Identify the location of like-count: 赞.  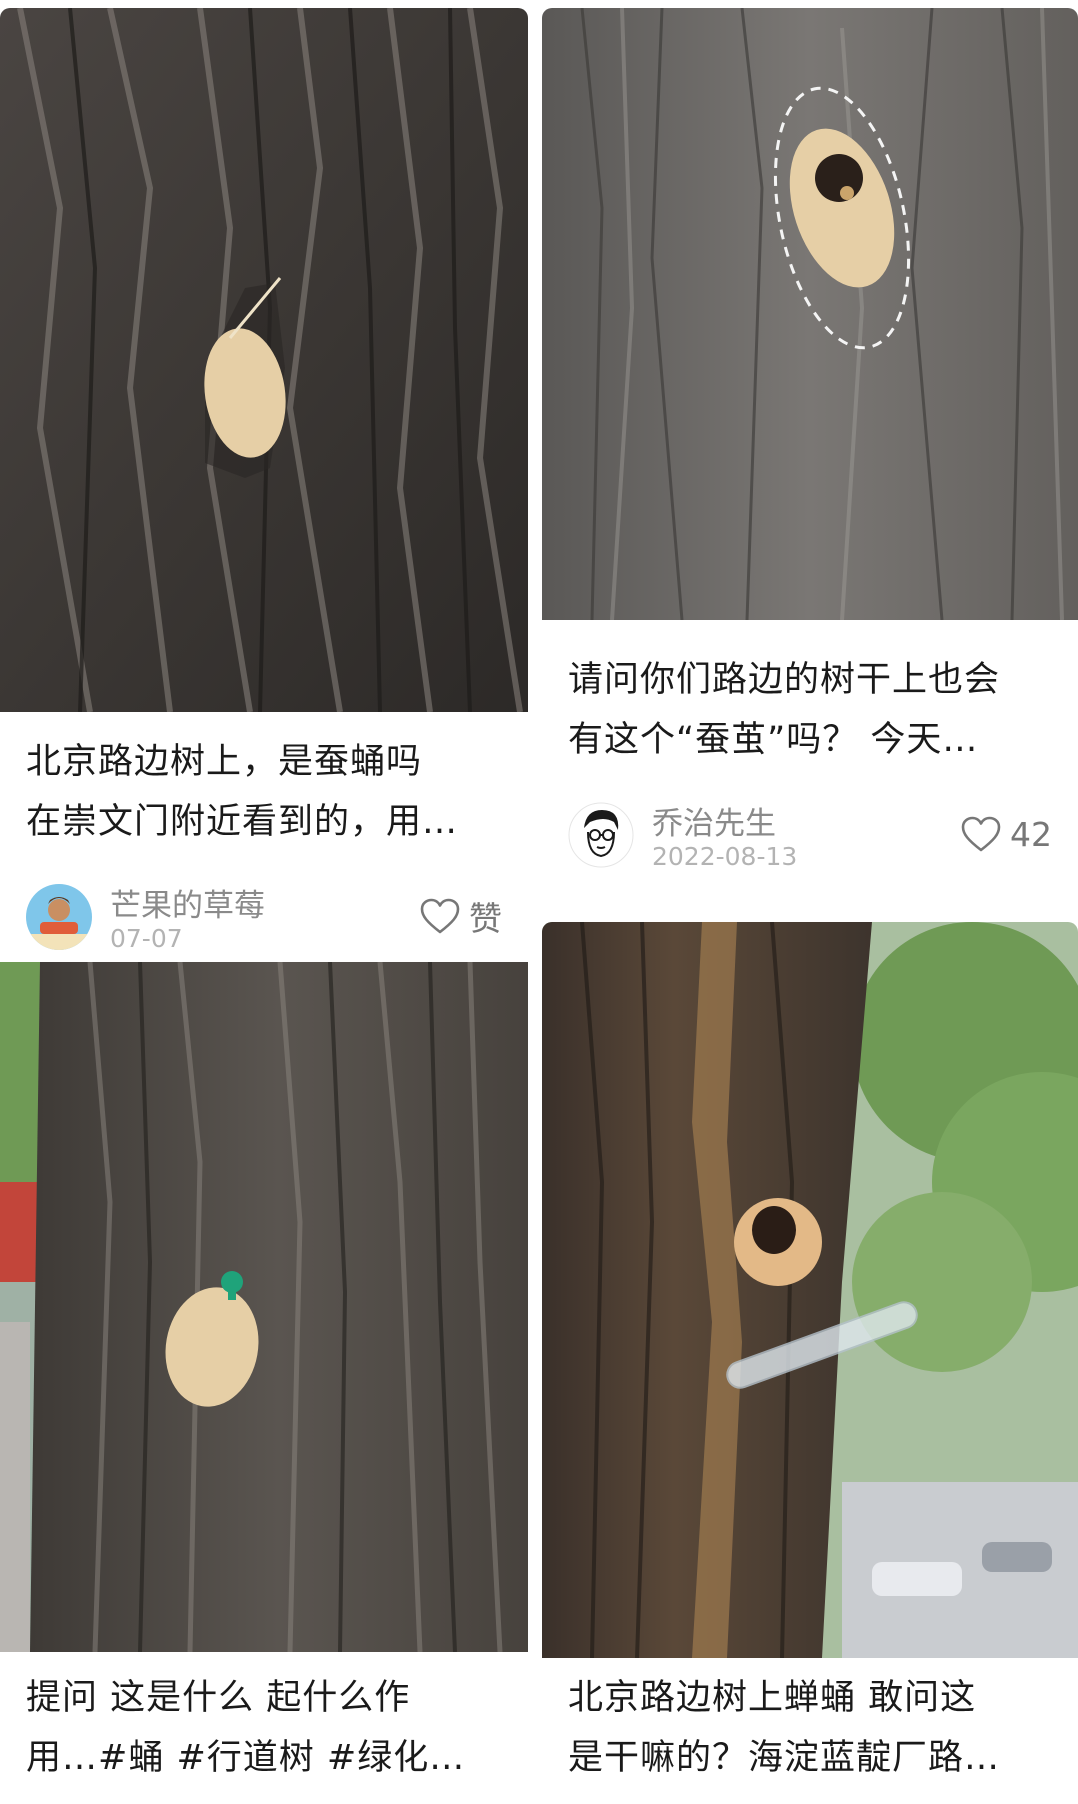
(485, 918).